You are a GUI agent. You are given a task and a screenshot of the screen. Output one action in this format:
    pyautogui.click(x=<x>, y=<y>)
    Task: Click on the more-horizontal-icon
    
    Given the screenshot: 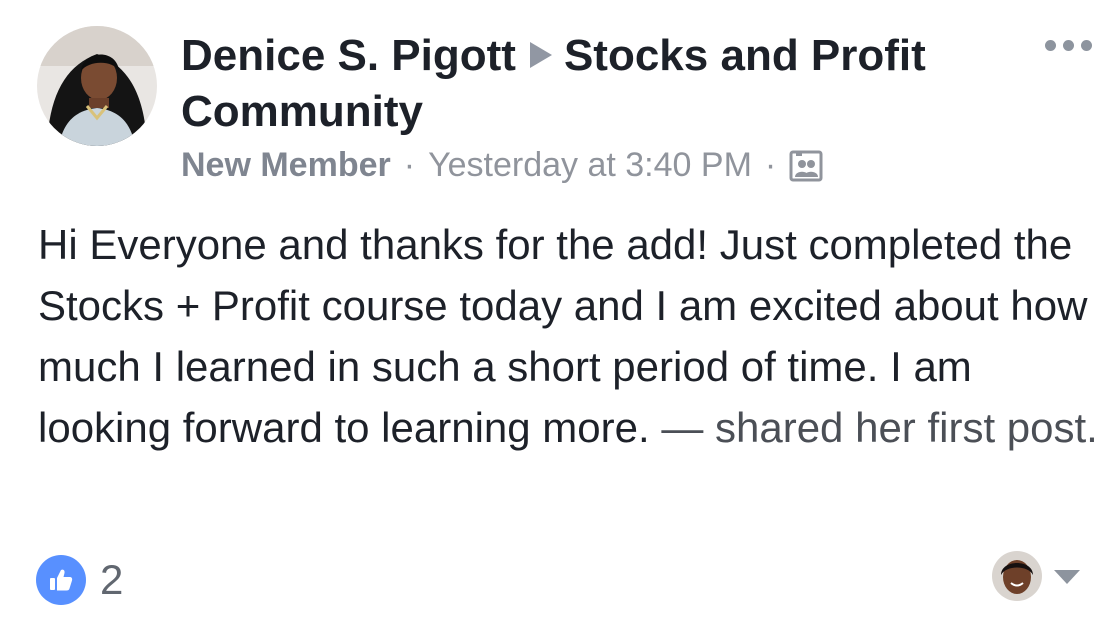 What is the action you would take?
    pyautogui.click(x=1050, y=45)
    